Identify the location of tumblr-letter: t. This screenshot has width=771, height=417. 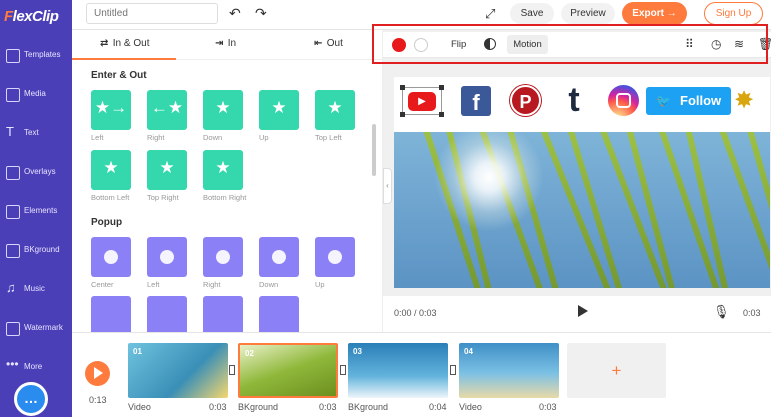
(574, 100).